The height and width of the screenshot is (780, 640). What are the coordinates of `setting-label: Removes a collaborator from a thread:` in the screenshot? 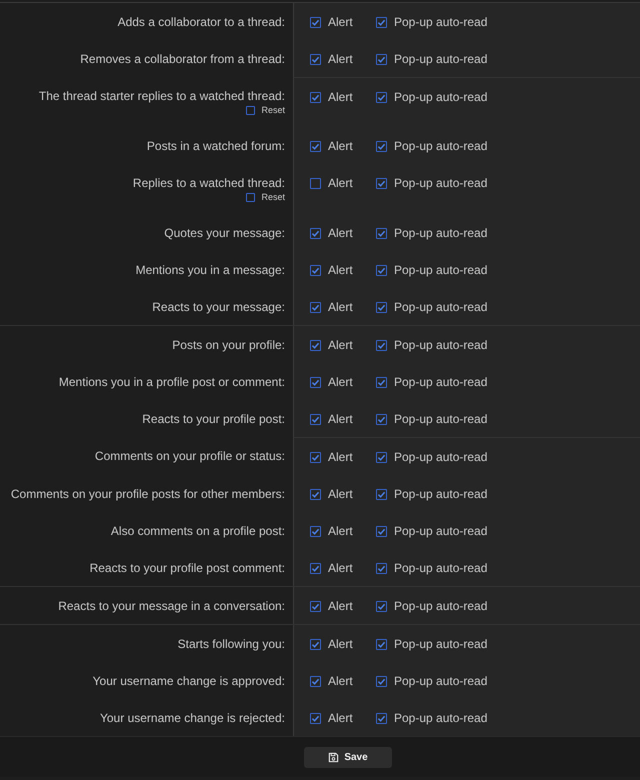 It's located at (182, 59).